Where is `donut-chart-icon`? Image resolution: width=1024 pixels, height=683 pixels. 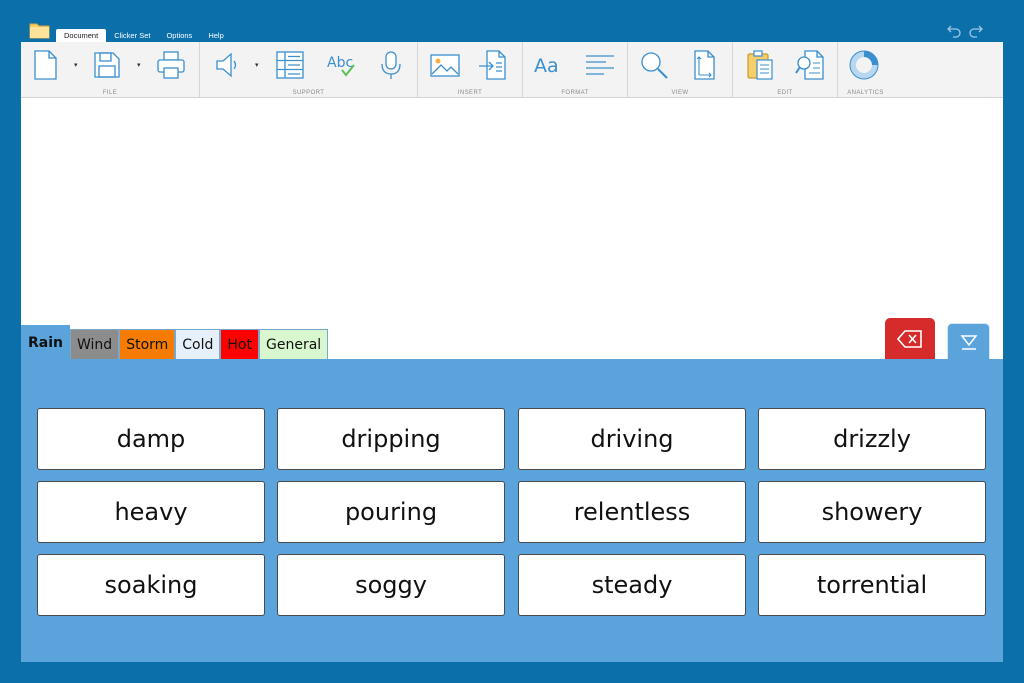
donut-chart-icon is located at coordinates (864, 65).